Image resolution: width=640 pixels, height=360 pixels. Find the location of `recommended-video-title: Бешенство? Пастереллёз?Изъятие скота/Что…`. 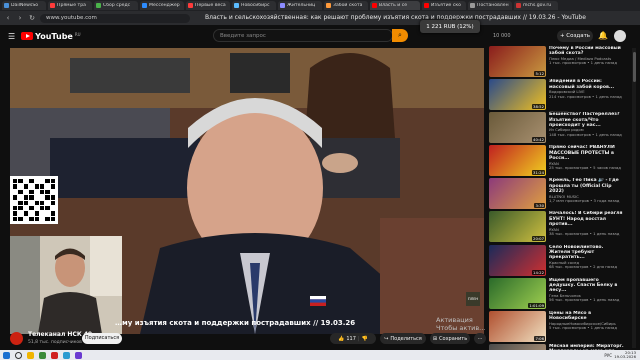

recommended-video-title: Бешенство? Пастереллёз?Изъятие скота/Что… is located at coordinates (587, 120).